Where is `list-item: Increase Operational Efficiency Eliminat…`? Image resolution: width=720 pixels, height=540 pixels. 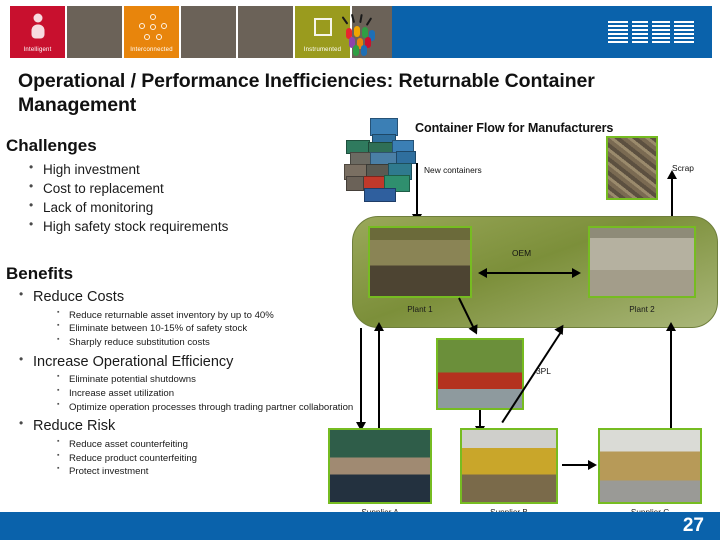
list-item: Increase Operational Efficiency Eliminat… is located at coordinates (186, 383).